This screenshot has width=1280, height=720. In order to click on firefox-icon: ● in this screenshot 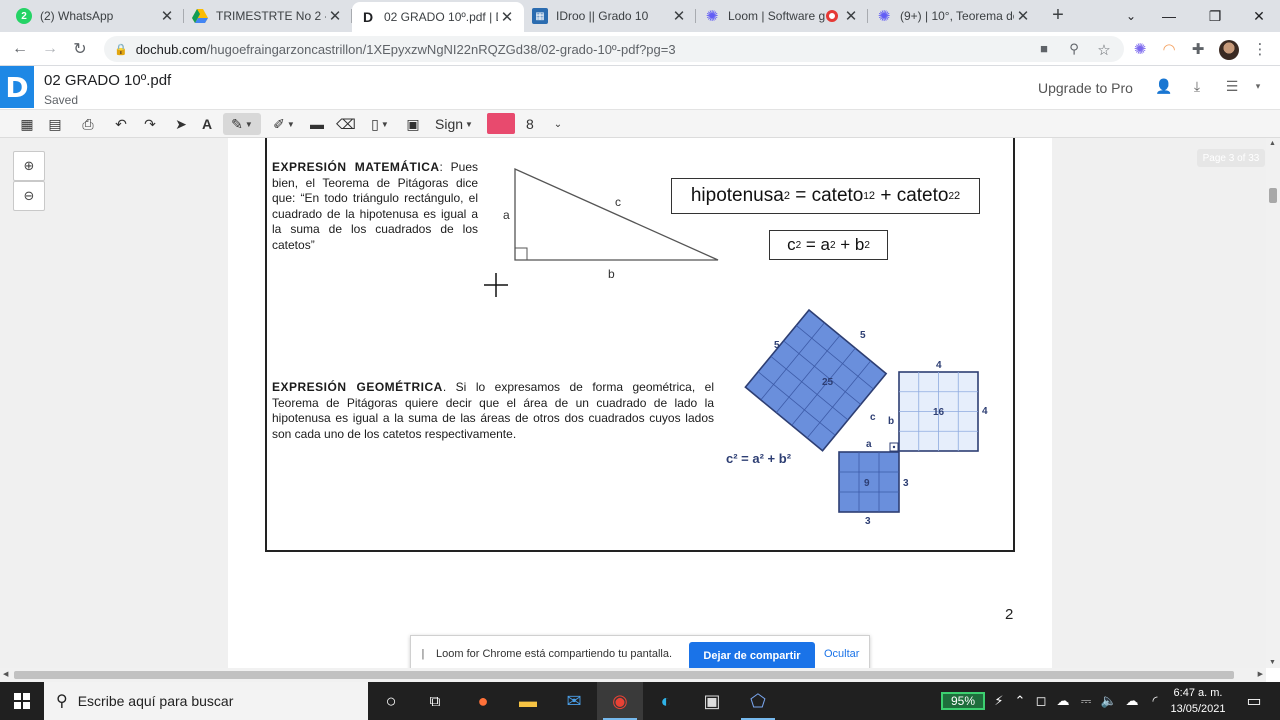, I will do `click(483, 701)`.